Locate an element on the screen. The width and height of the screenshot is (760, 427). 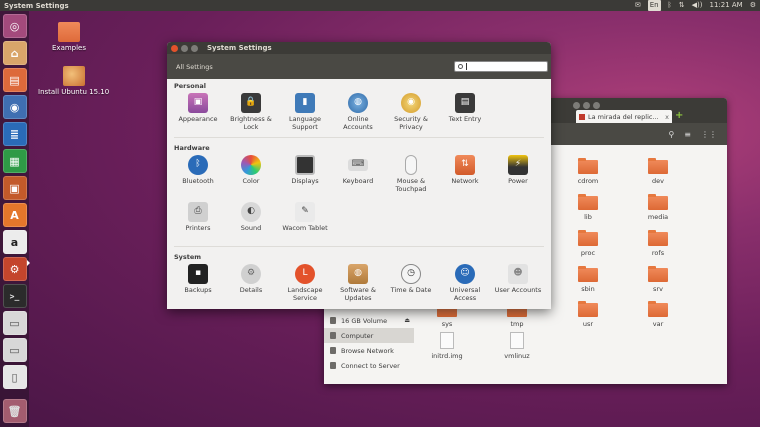
all-settings-button: All Settings is located at coordinates (194, 67).